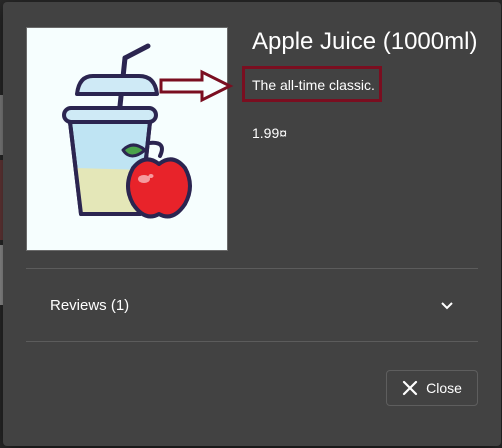  What do you see at coordinates (447, 306) in the screenshot?
I see `chevron-down-icon` at bounding box center [447, 306].